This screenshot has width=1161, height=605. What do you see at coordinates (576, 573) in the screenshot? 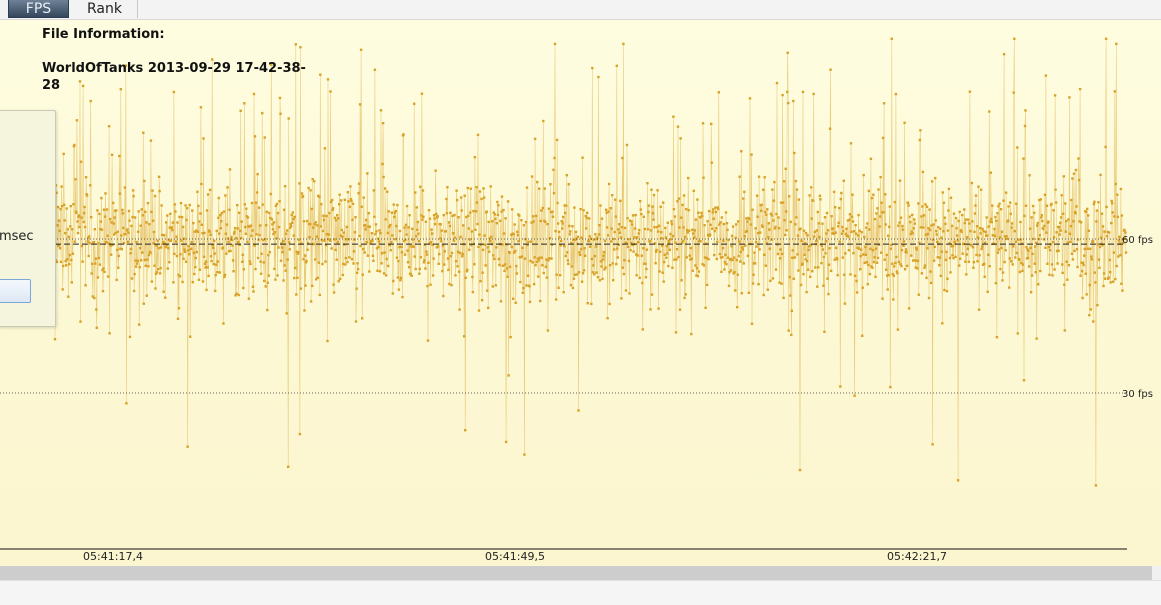
I see `horizontal-scrollbar` at bounding box center [576, 573].